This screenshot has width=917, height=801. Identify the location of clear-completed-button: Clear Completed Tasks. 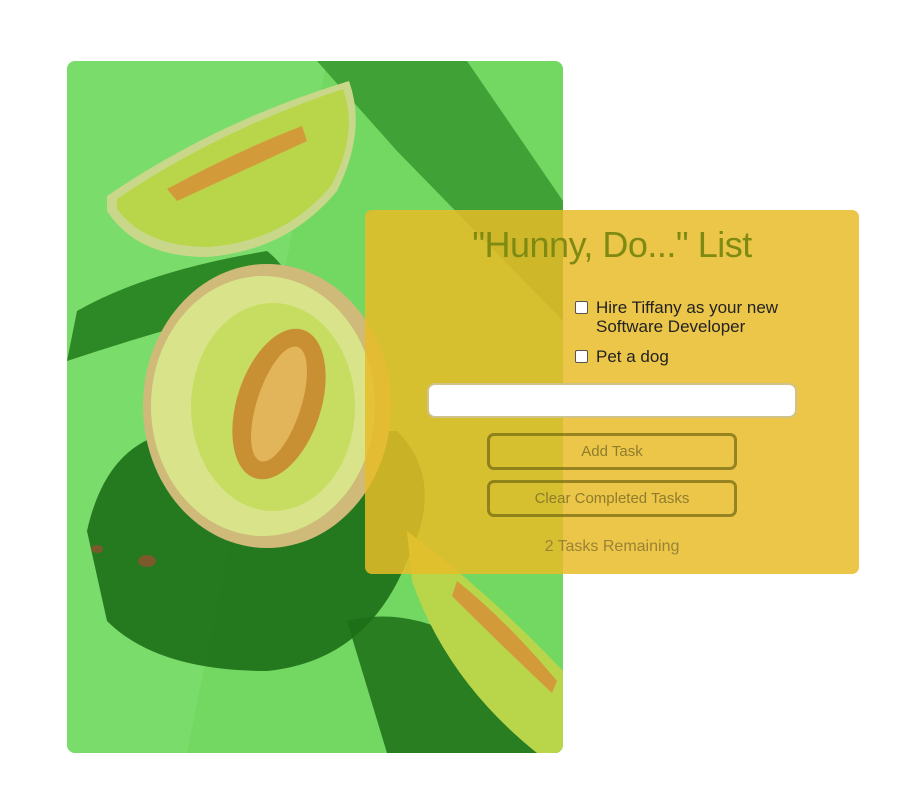
(612, 498).